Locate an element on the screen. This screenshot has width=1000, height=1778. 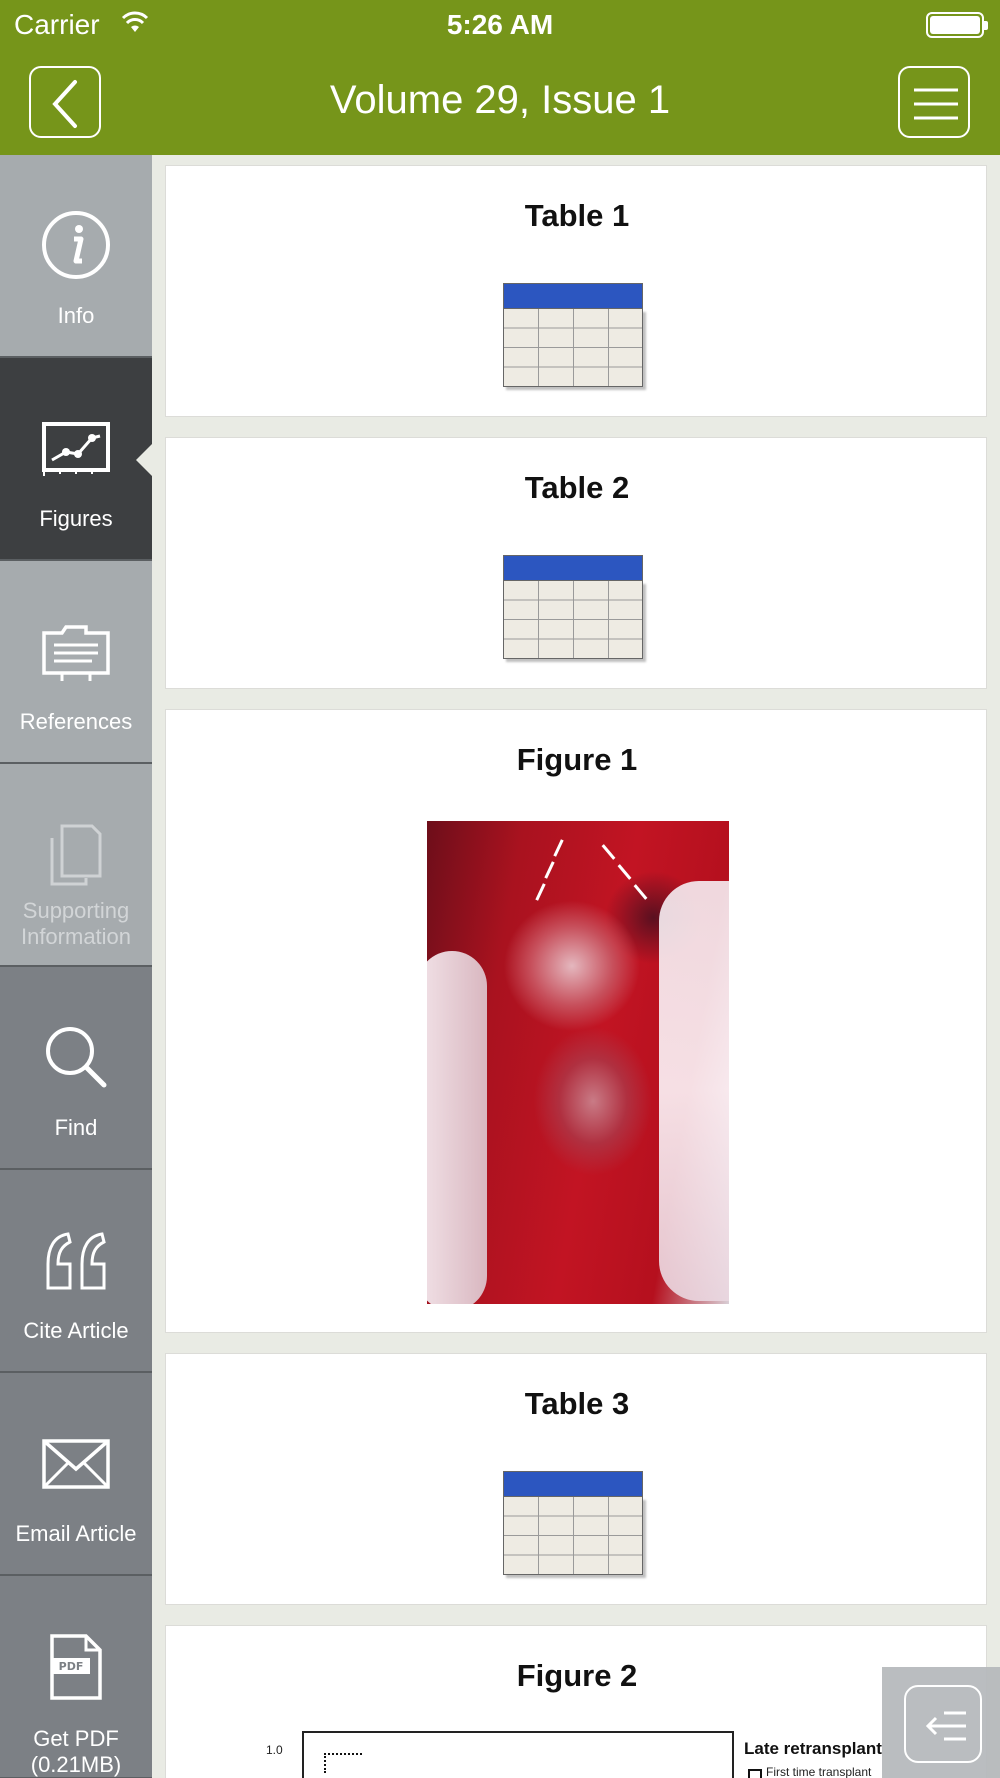
sidebar-item-cite-article: Cite Article is located at coordinates (76, 1271).